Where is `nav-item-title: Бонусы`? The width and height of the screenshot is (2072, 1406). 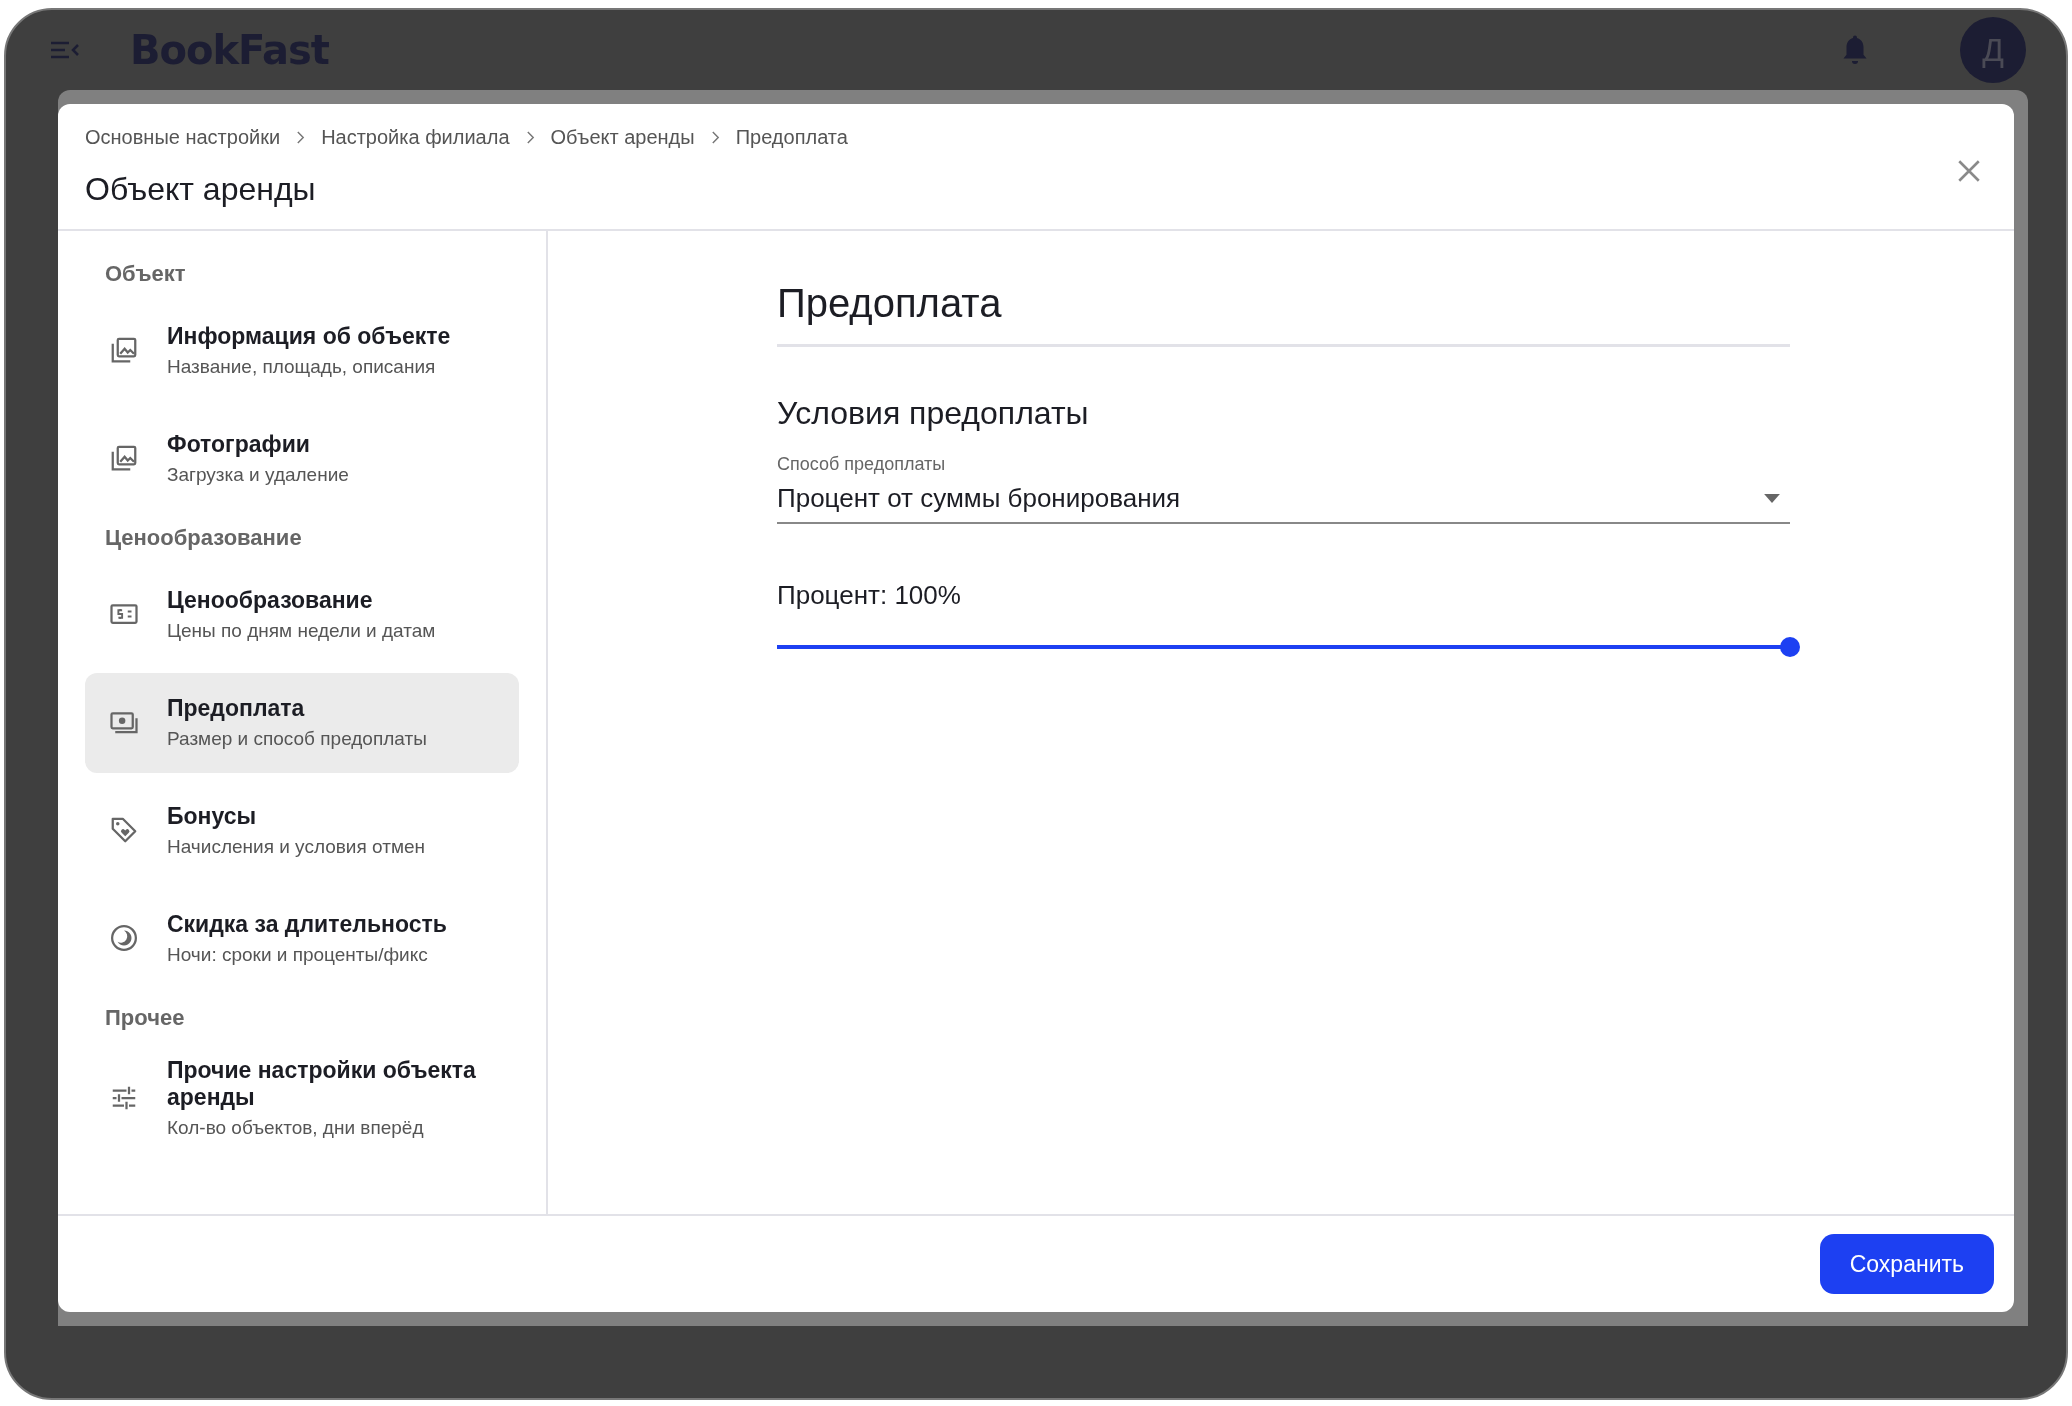
nav-item-title: Бонусы is located at coordinates (212, 816).